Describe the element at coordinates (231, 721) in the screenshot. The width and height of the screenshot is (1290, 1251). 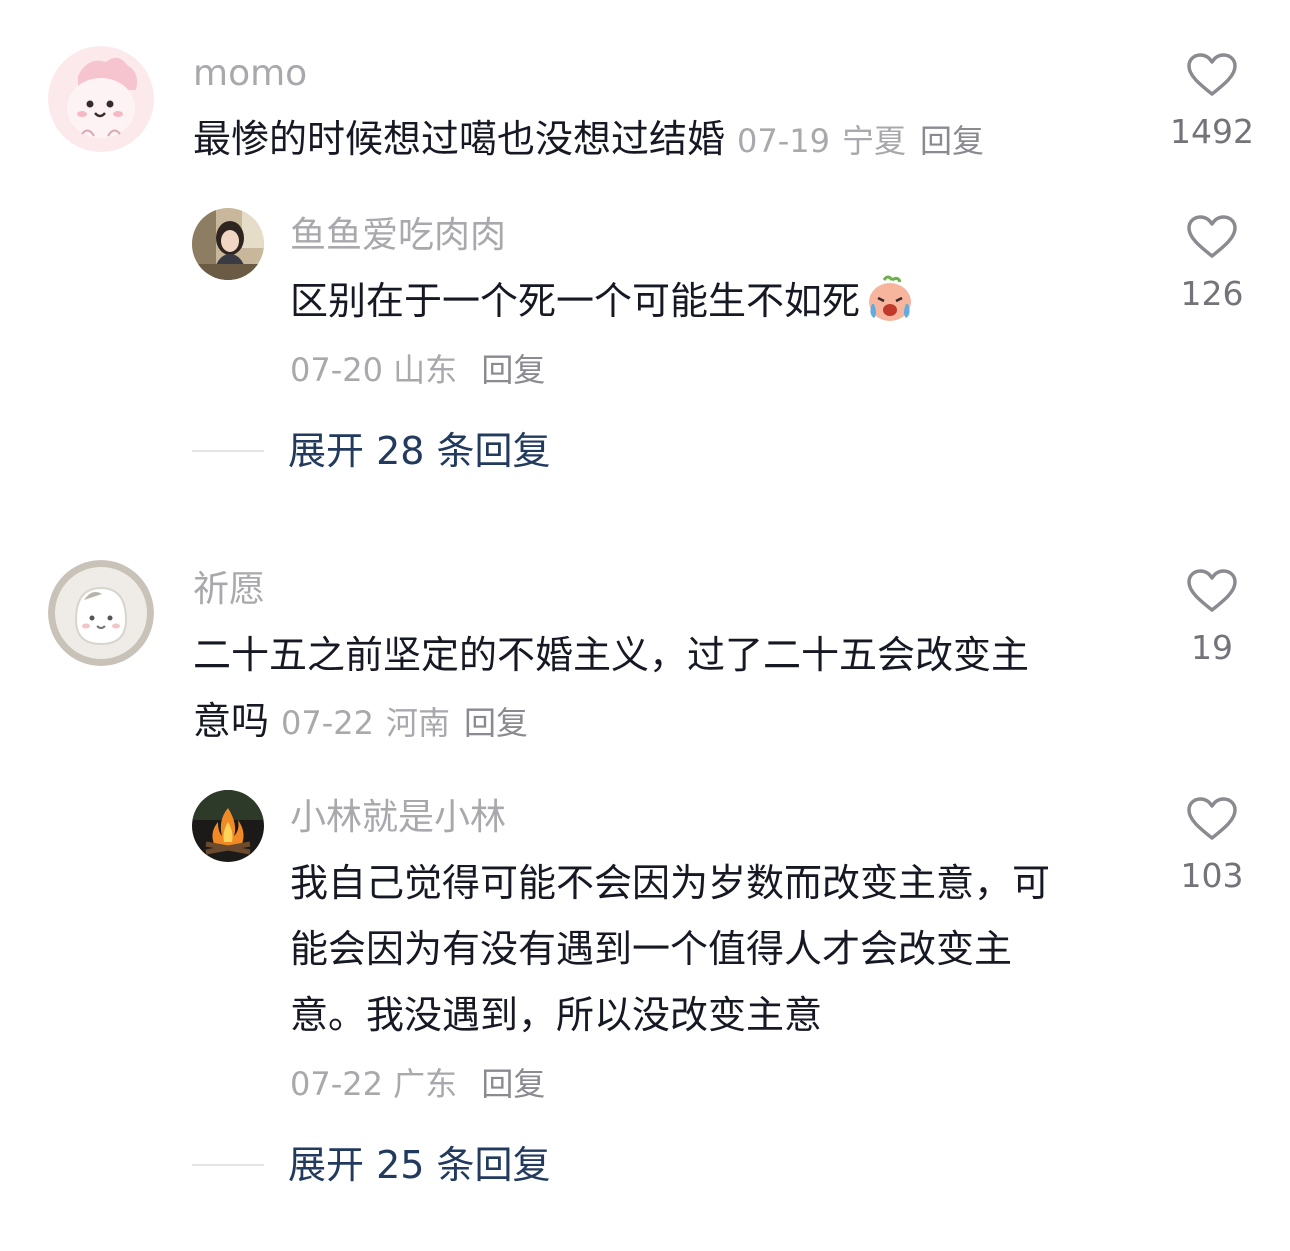
I see `comment-body-end: 意吗` at that location.